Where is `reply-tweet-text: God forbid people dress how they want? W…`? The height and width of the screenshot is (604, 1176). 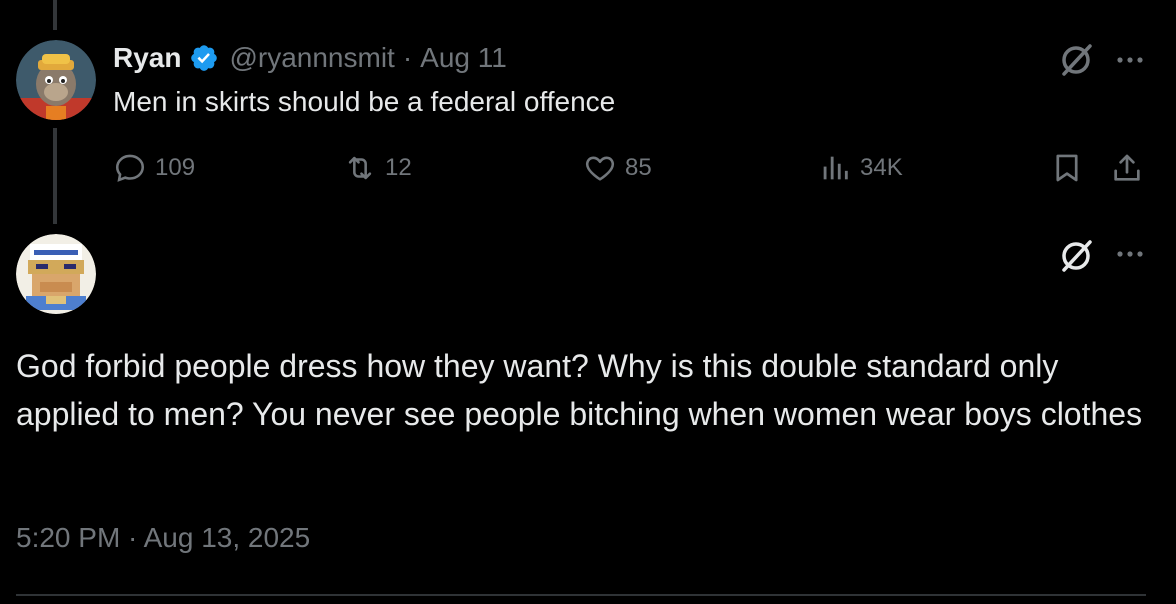 reply-tweet-text: God forbid people dress how they want? W… is located at coordinates (579, 390).